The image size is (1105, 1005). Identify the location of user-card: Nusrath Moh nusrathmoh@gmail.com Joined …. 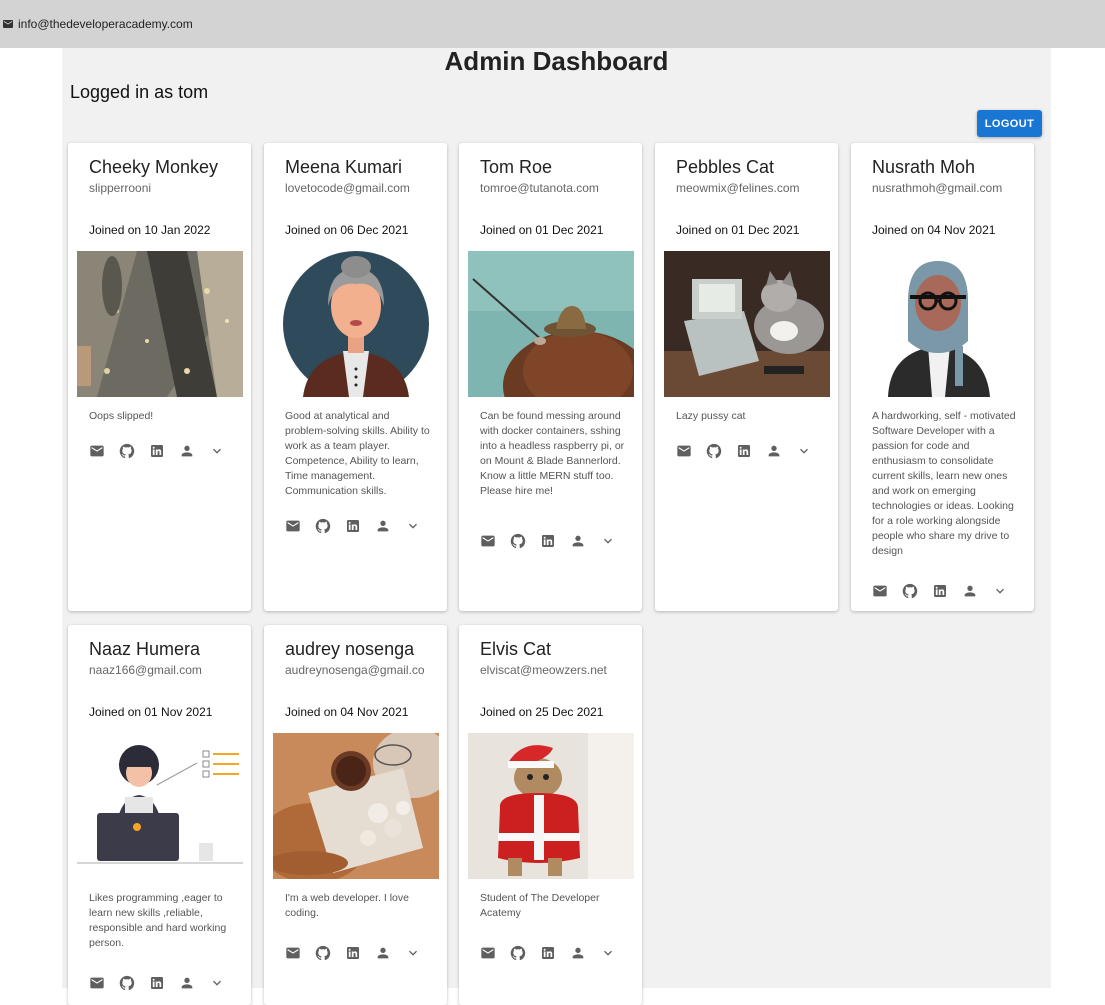
(942, 377).